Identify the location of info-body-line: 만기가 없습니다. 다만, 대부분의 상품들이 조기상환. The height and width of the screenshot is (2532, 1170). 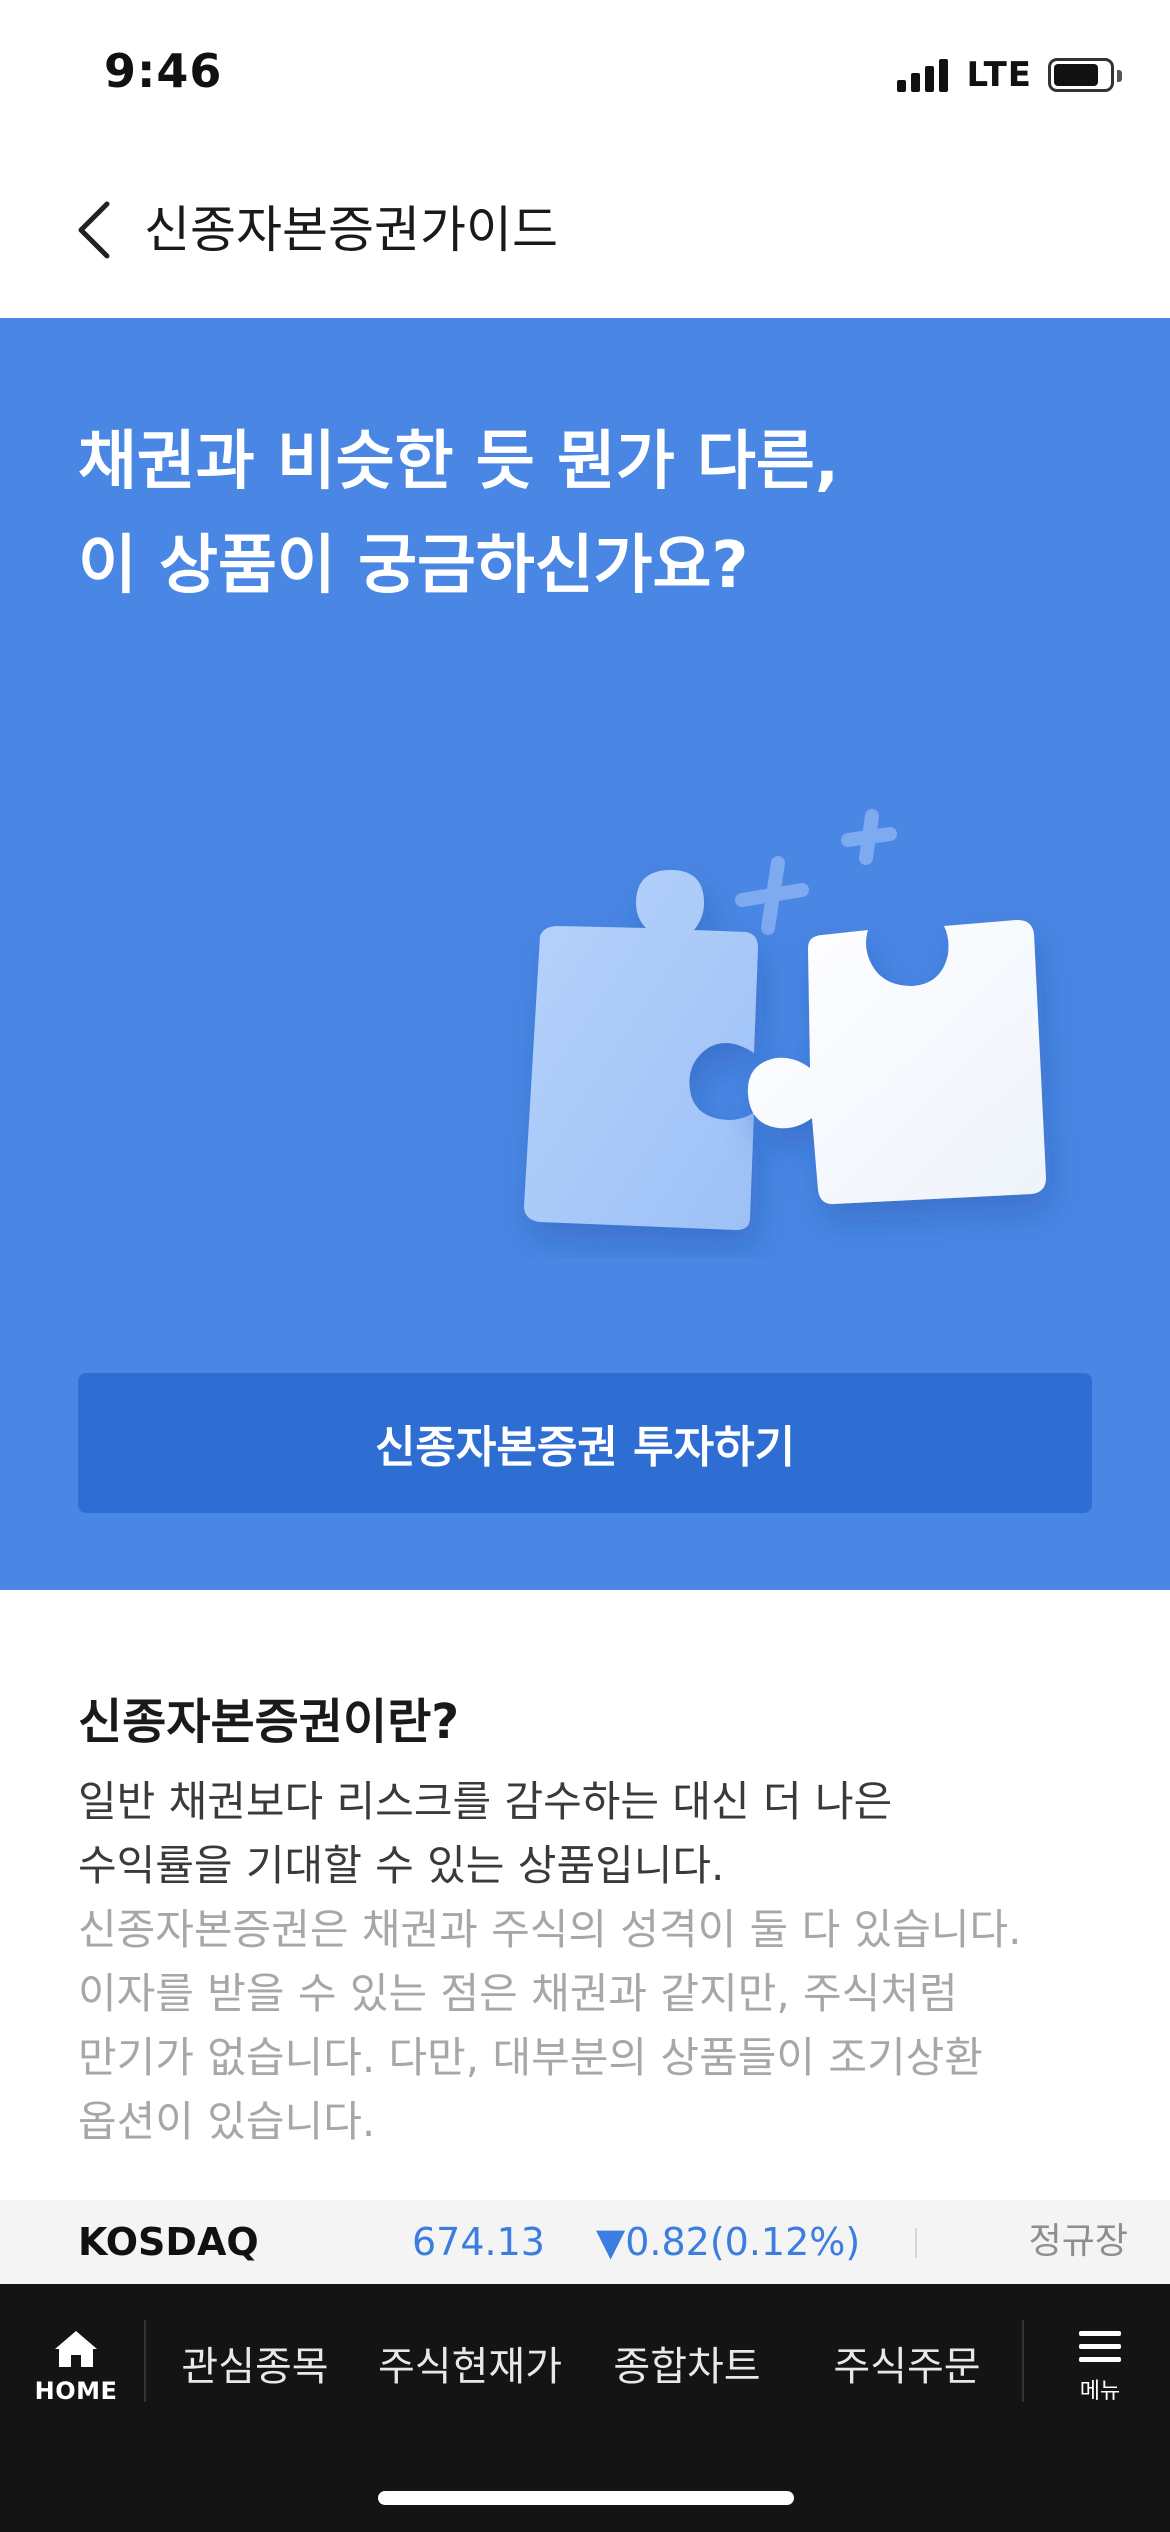
(530, 2057).